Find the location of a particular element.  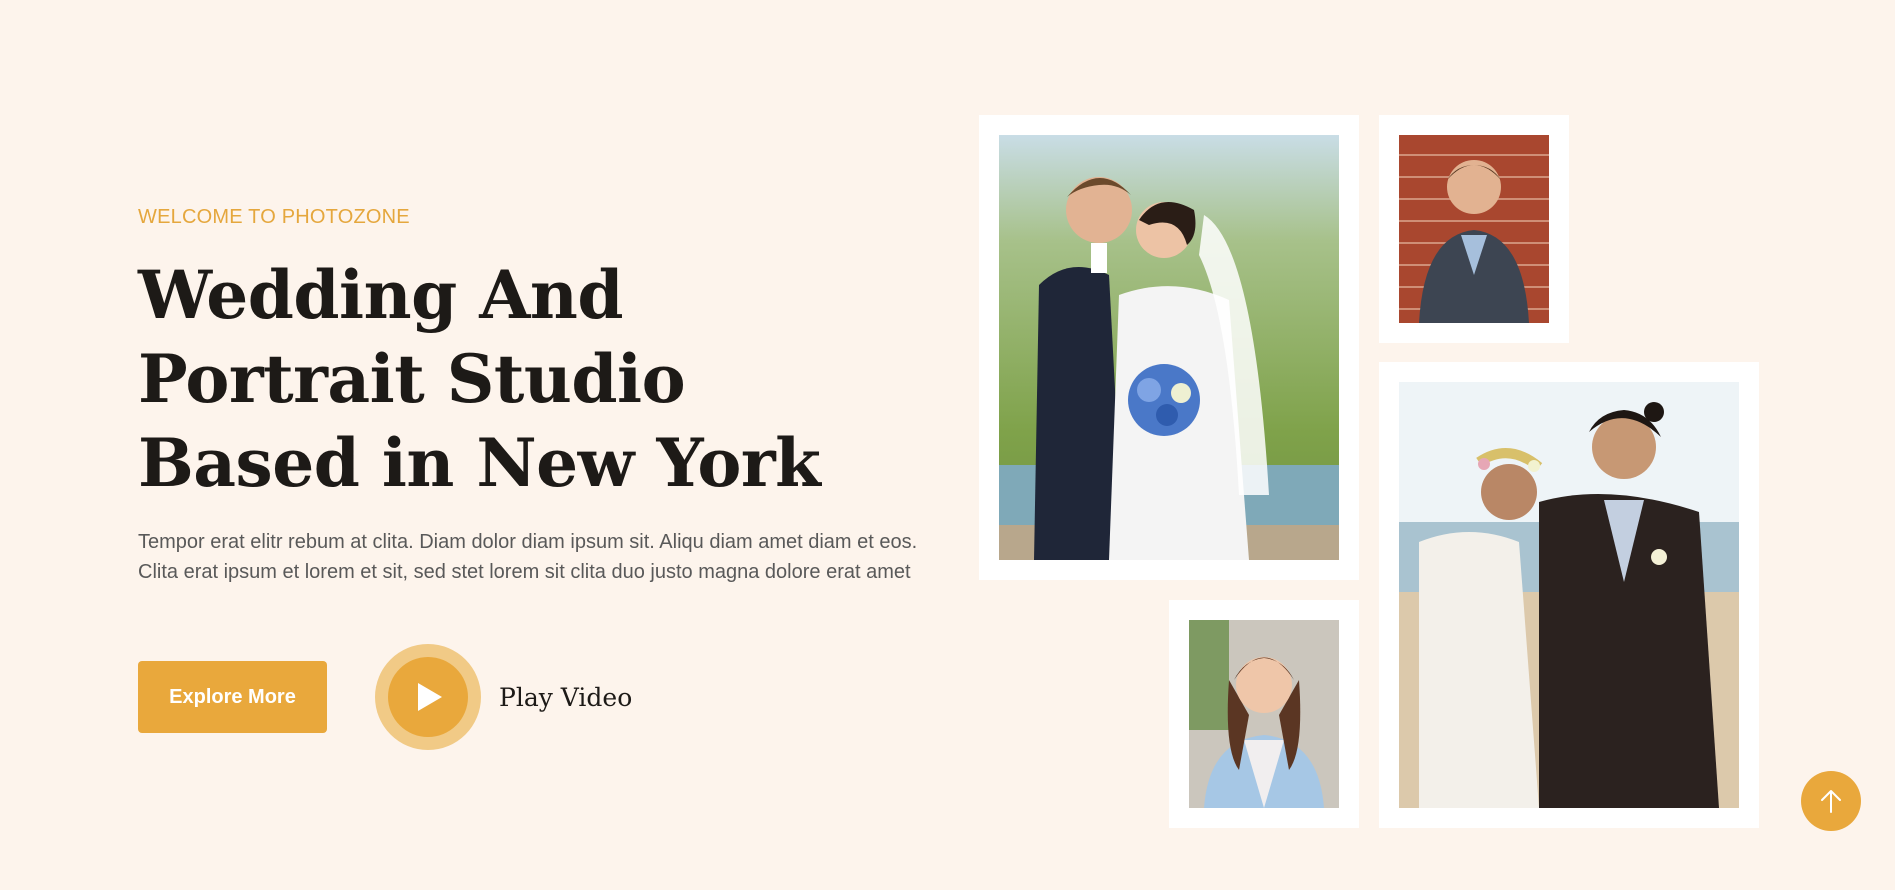

play-video-label: Play Video is located at coordinates (565, 697).